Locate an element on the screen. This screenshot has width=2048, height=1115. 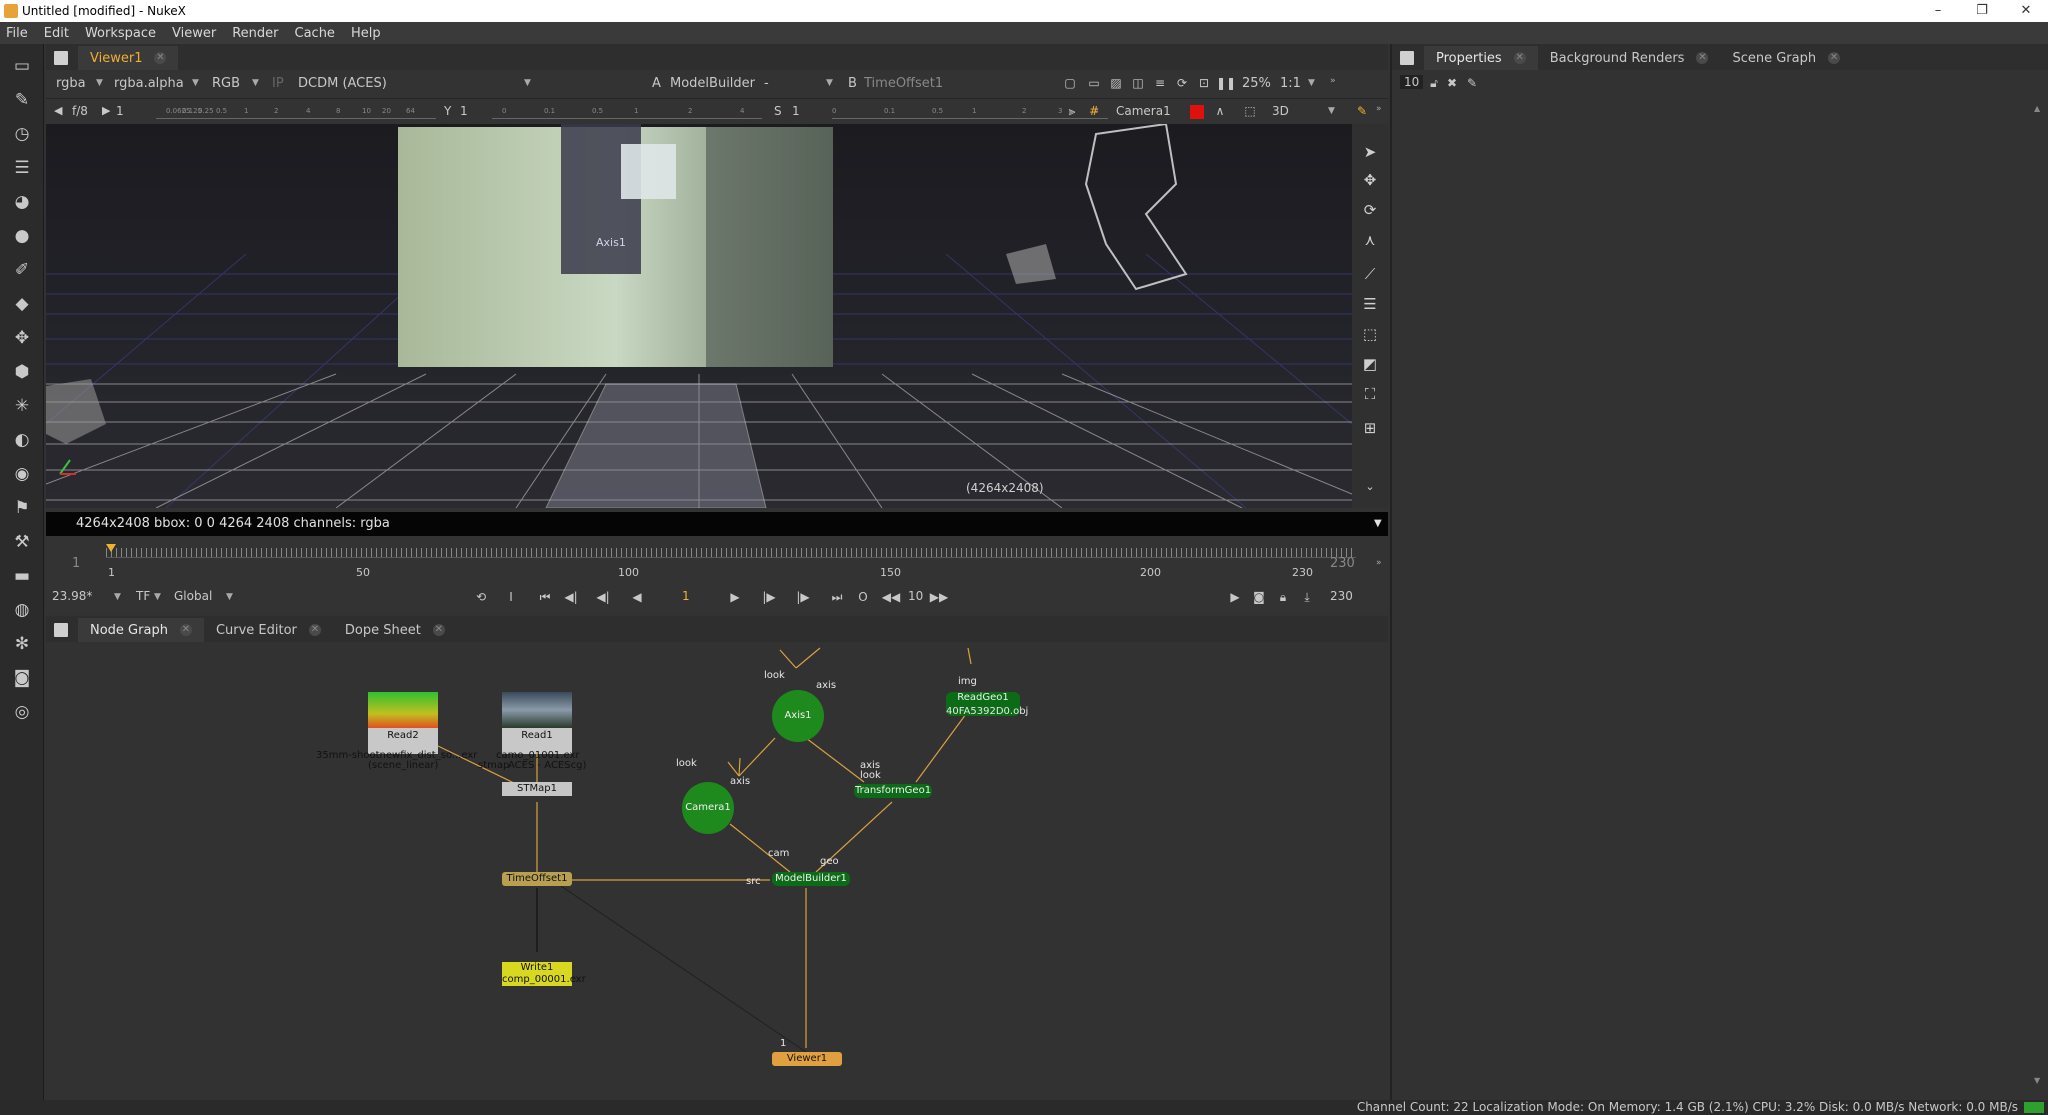
prev-keyframe-icon: ◀| is located at coordinates (571, 597).